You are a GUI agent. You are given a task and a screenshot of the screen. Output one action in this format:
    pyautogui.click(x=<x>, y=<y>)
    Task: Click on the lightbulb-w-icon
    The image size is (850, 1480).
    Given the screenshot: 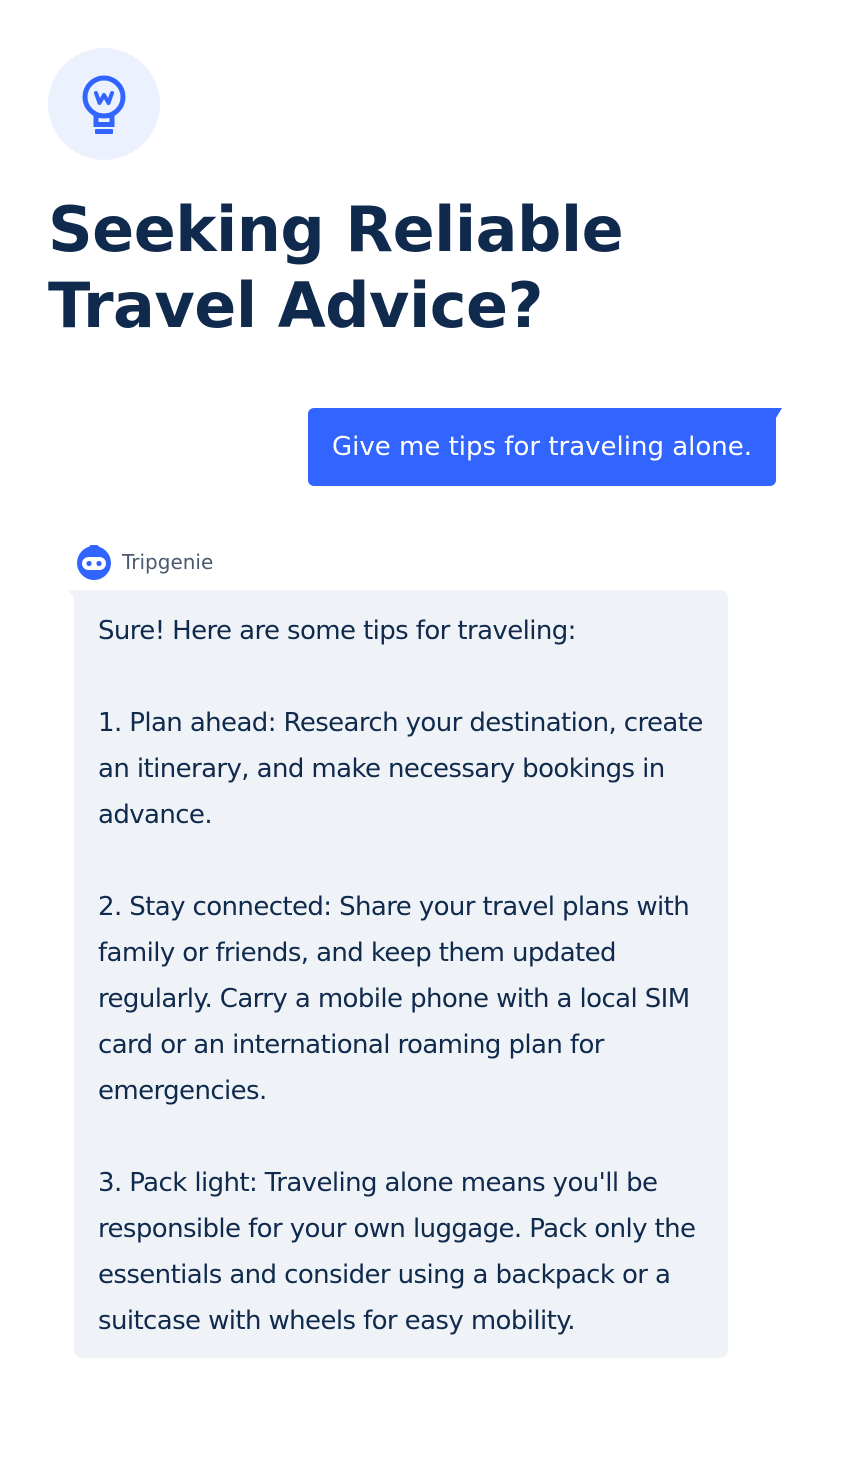 What is the action you would take?
    pyautogui.click(x=104, y=104)
    